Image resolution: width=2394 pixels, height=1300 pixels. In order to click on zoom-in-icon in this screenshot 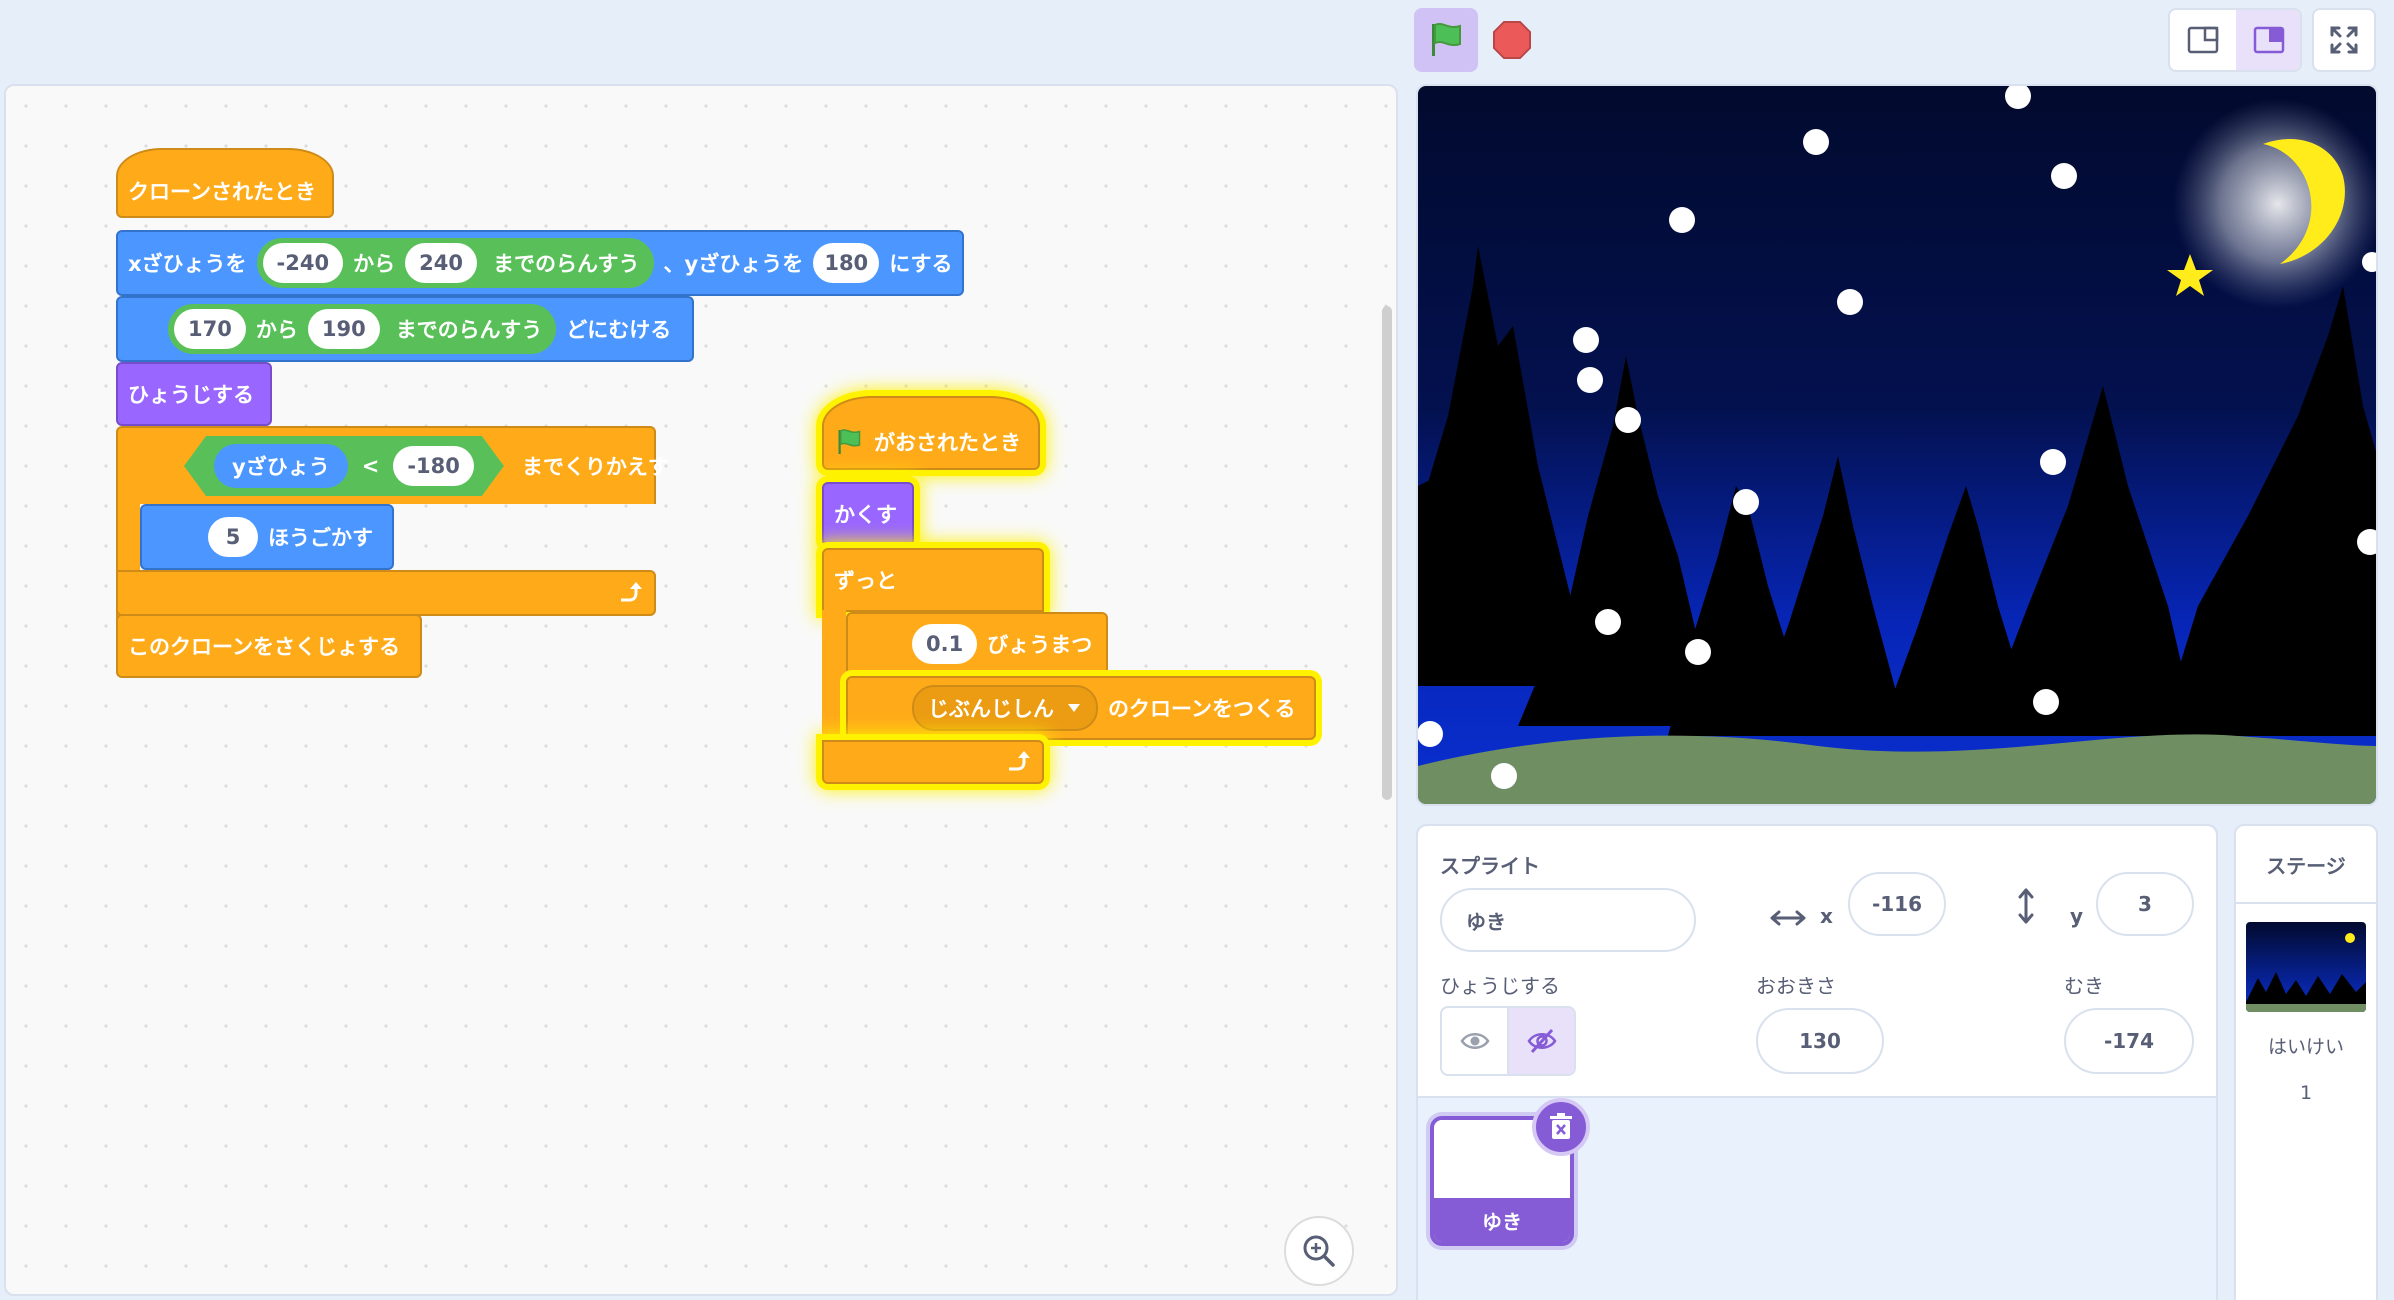, I will do `click(1319, 1251)`.